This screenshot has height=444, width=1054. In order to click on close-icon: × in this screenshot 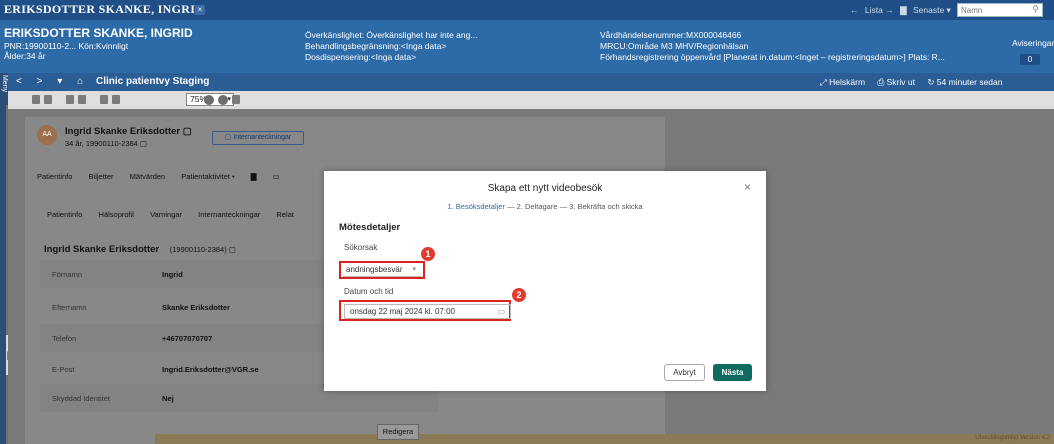, I will do `click(747, 187)`.